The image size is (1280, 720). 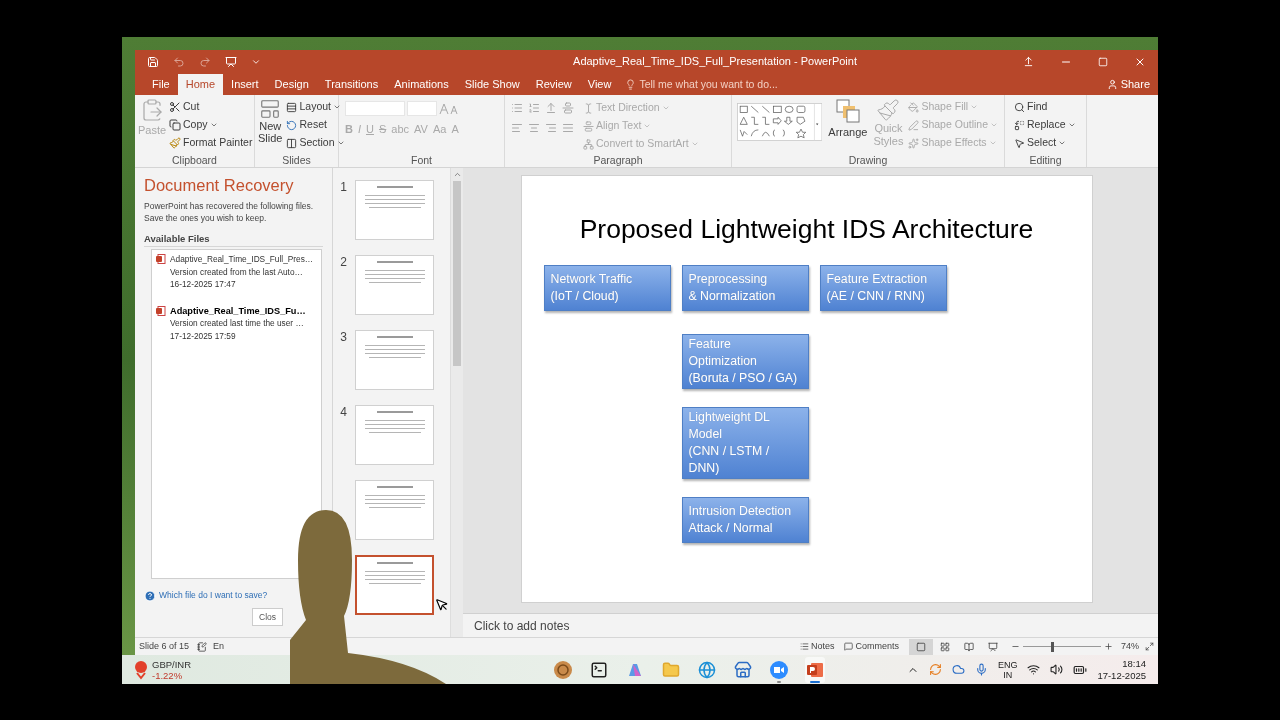 I want to click on align-center-icon, so click(x=534, y=128).